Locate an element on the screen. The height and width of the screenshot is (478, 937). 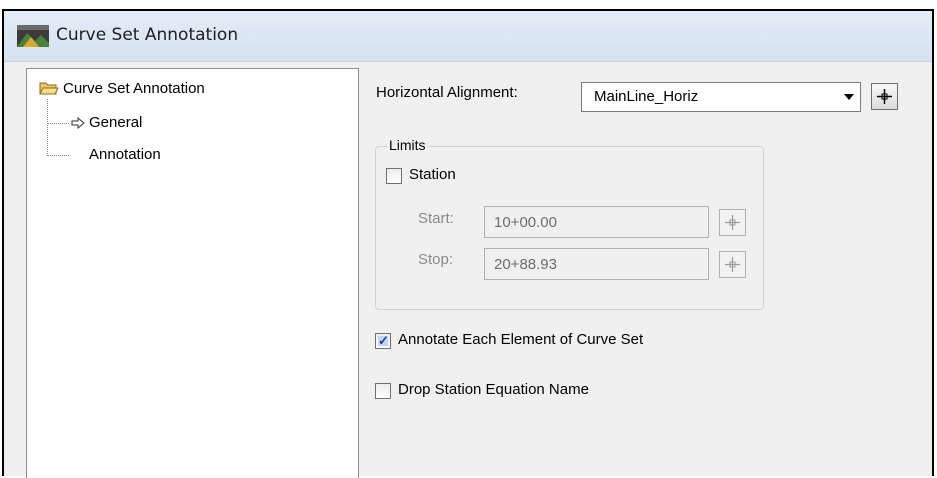
start-pick-button is located at coordinates (732, 222).